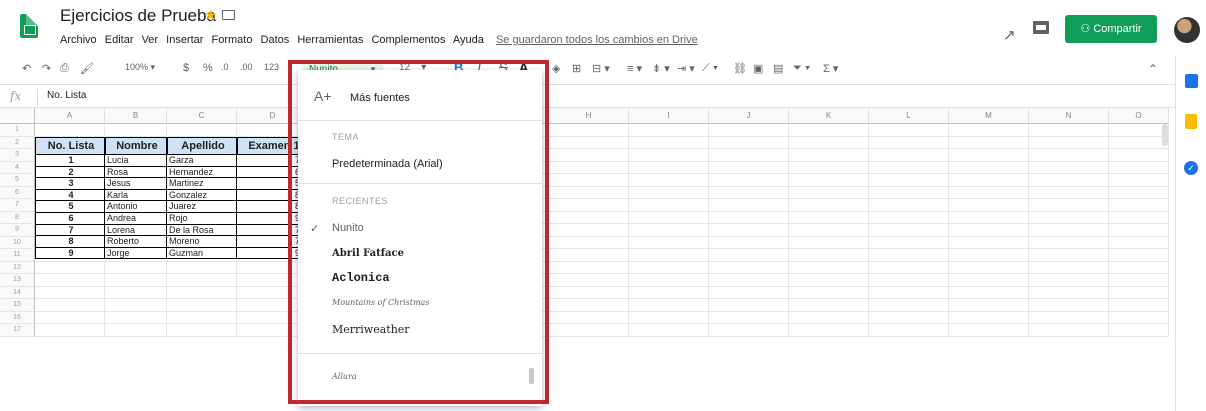 Image resolution: width=1206 pixels, height=411 pixels. Describe the element at coordinates (17, 267) in the screenshot. I see `row-header-12: 12` at that location.